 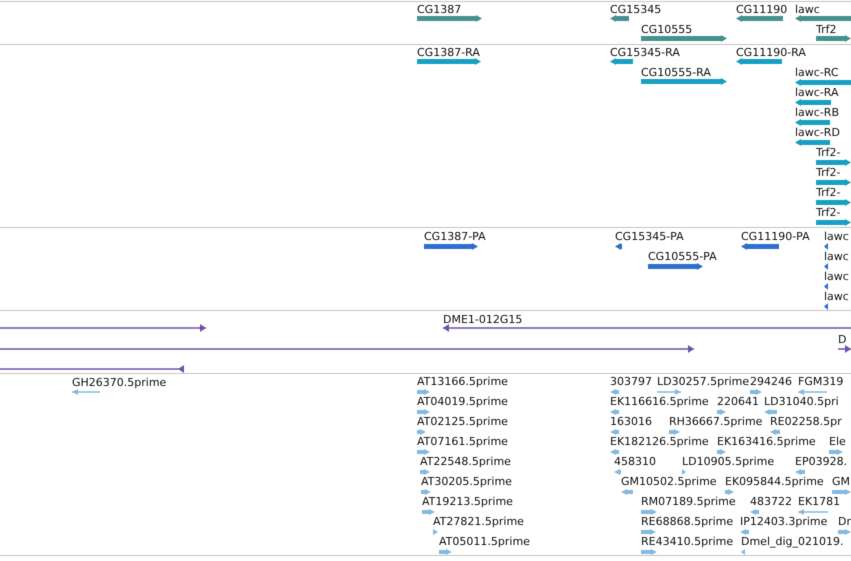 I want to click on feature-label: 458310, so click(x=635, y=461).